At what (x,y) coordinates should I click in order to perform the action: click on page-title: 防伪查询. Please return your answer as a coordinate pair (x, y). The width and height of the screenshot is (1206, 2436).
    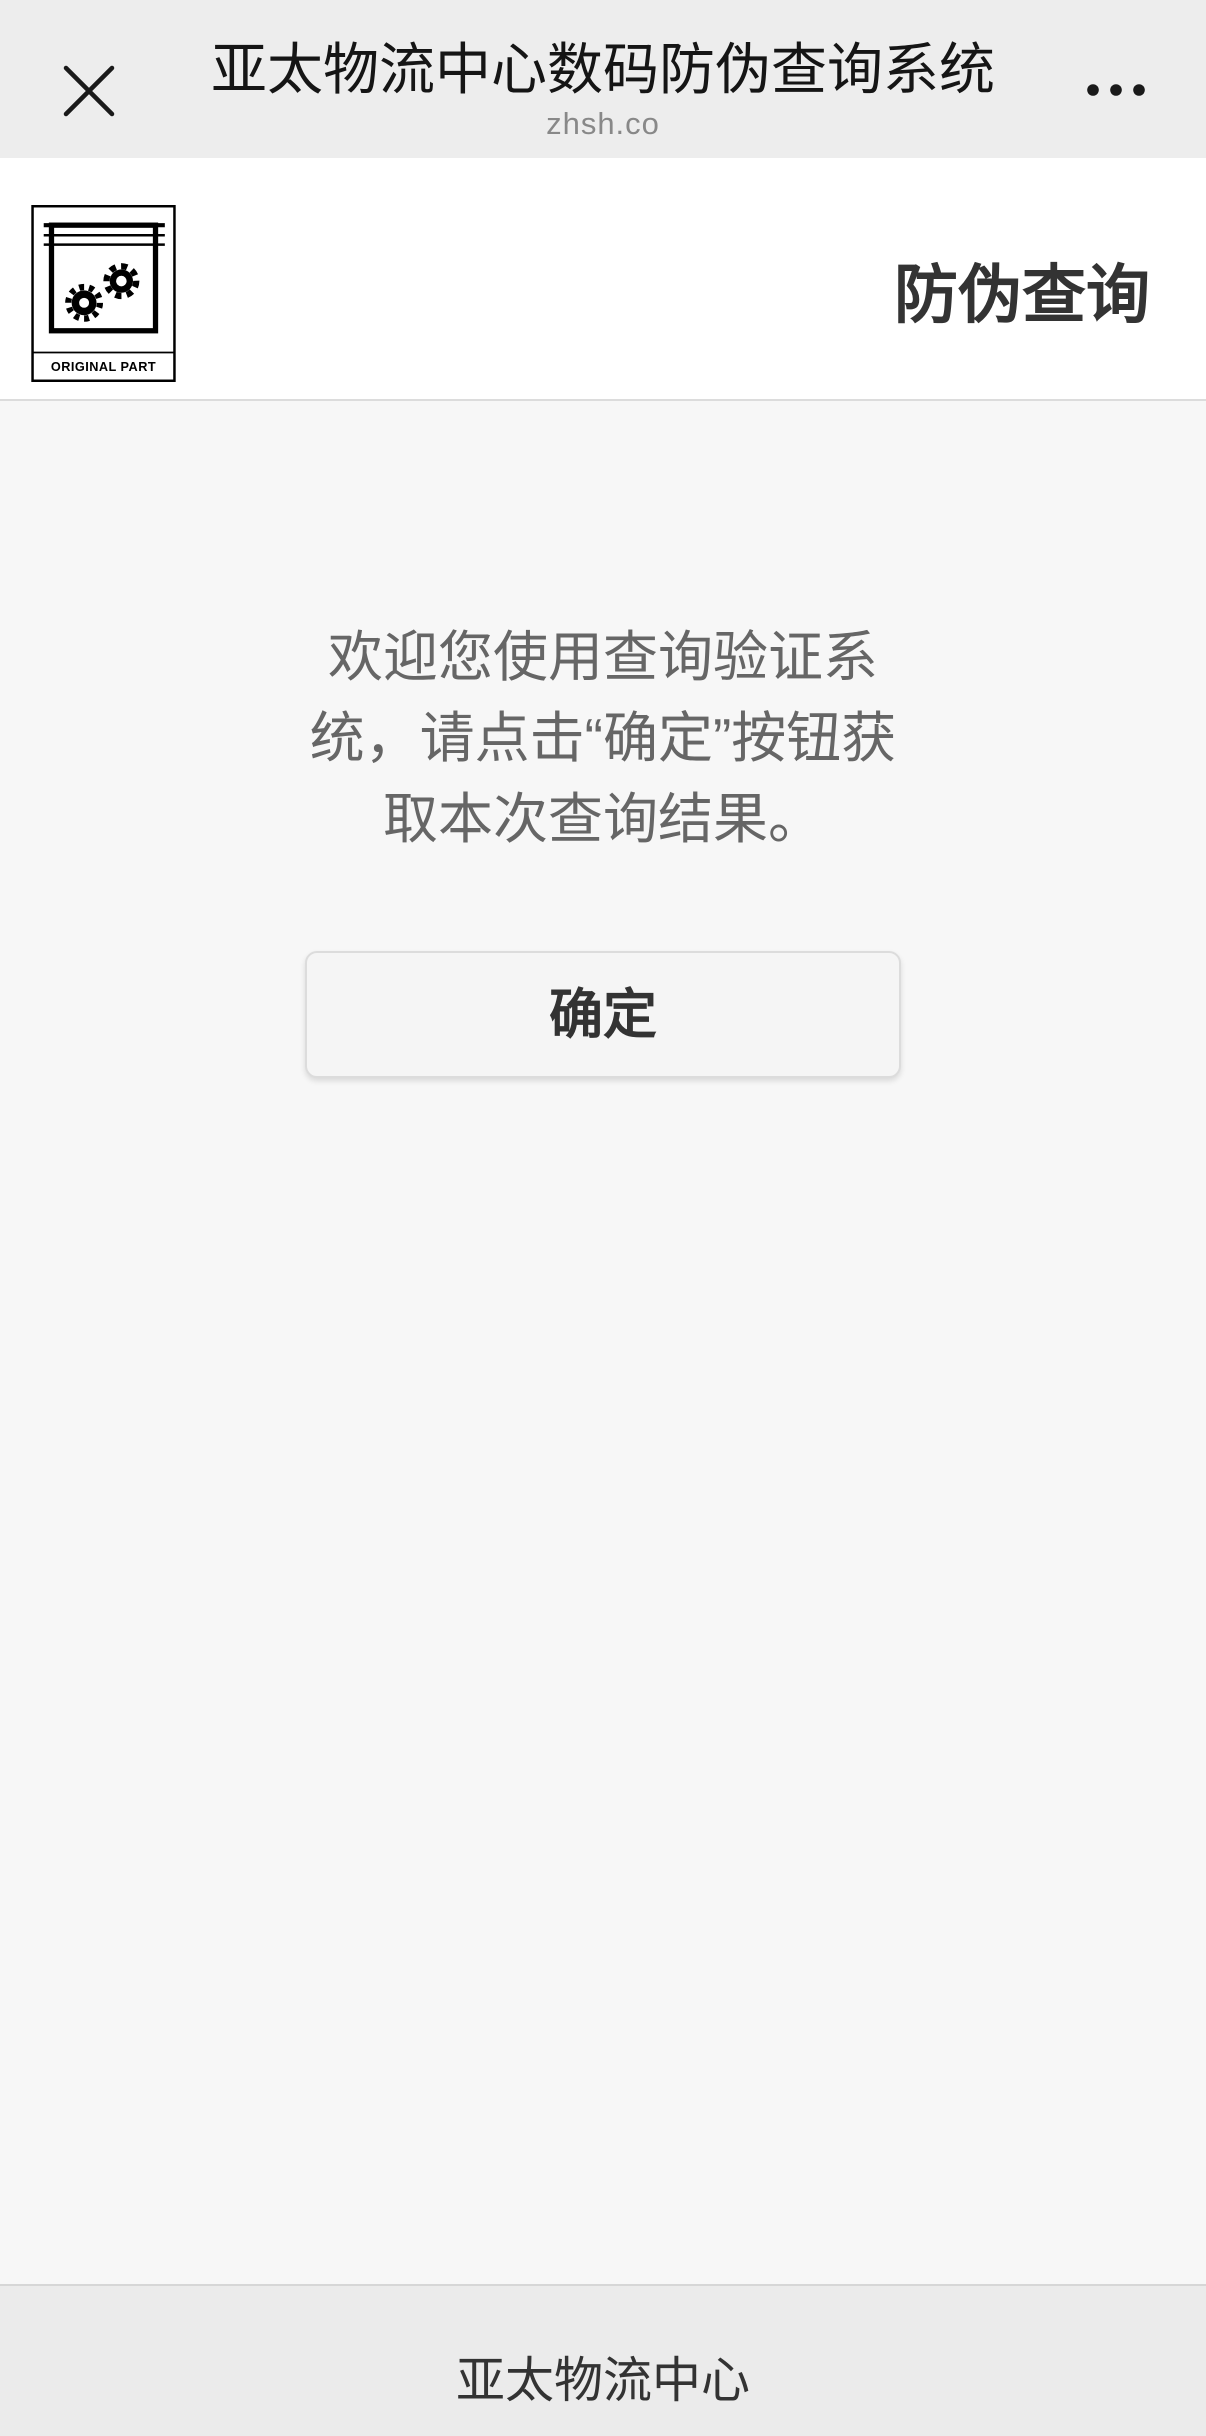
    Looking at the image, I should click on (1022, 295).